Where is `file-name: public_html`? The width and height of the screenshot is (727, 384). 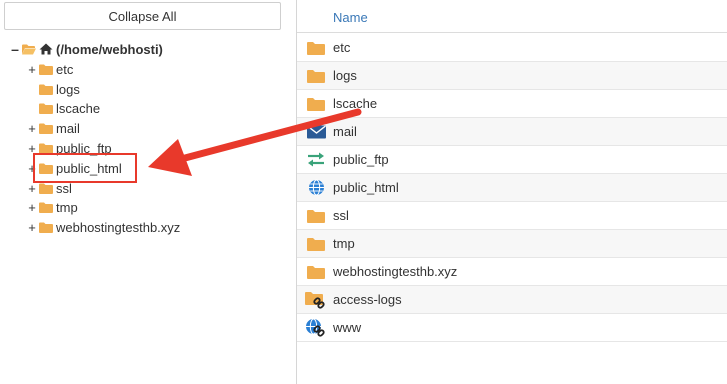
file-name: public_html is located at coordinates (366, 187).